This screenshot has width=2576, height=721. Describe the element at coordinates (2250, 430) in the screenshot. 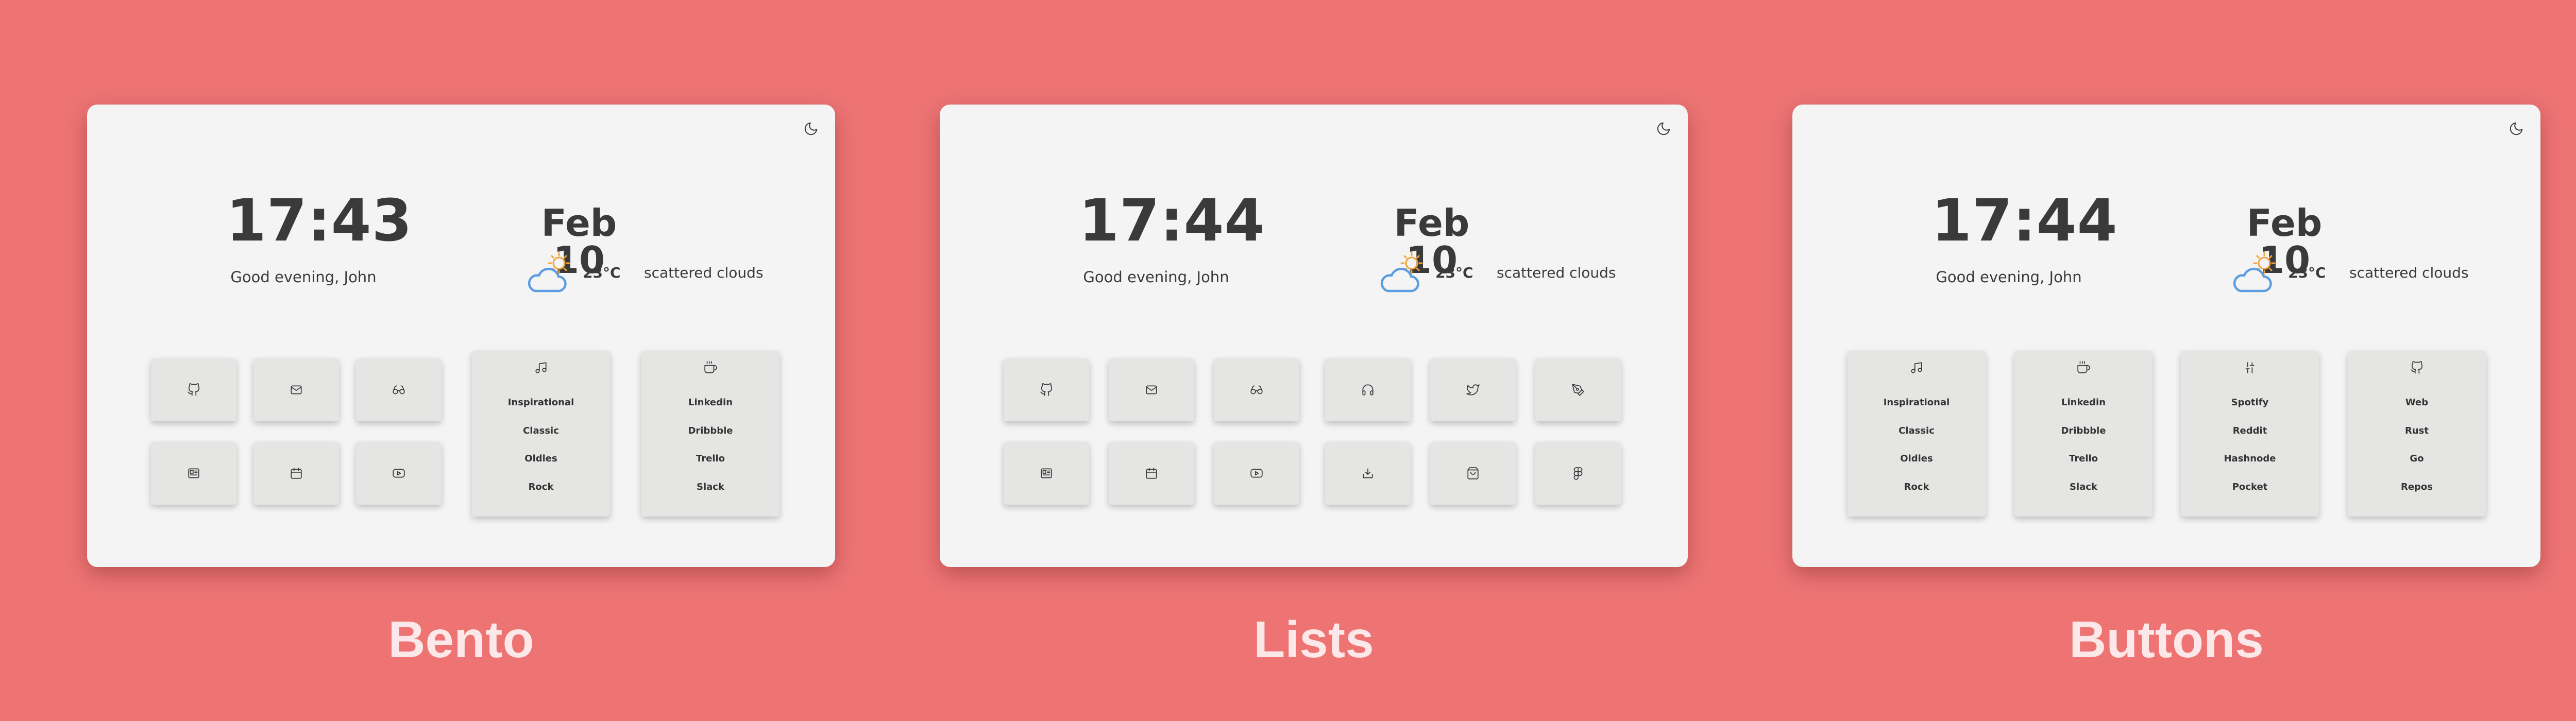

I see `list-link: Reddit` at that location.